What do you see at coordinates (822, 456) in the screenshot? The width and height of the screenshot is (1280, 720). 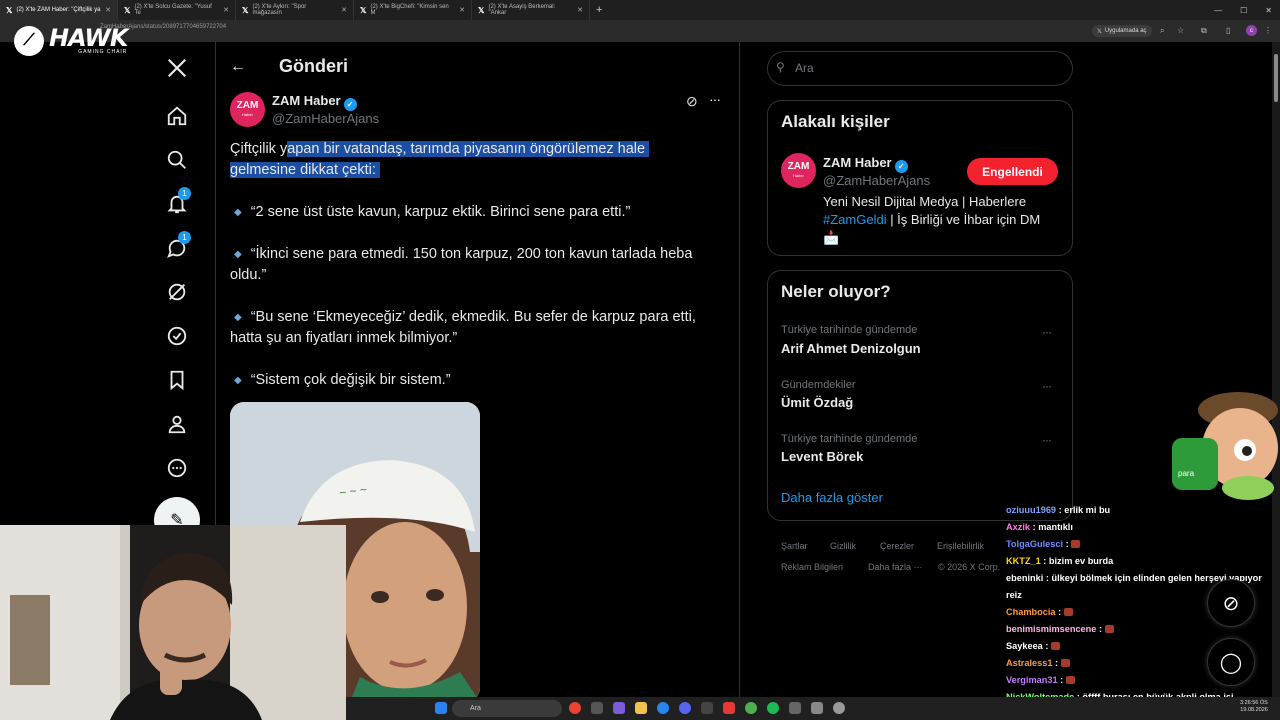 I see `trend-item: Levent Börek` at bounding box center [822, 456].